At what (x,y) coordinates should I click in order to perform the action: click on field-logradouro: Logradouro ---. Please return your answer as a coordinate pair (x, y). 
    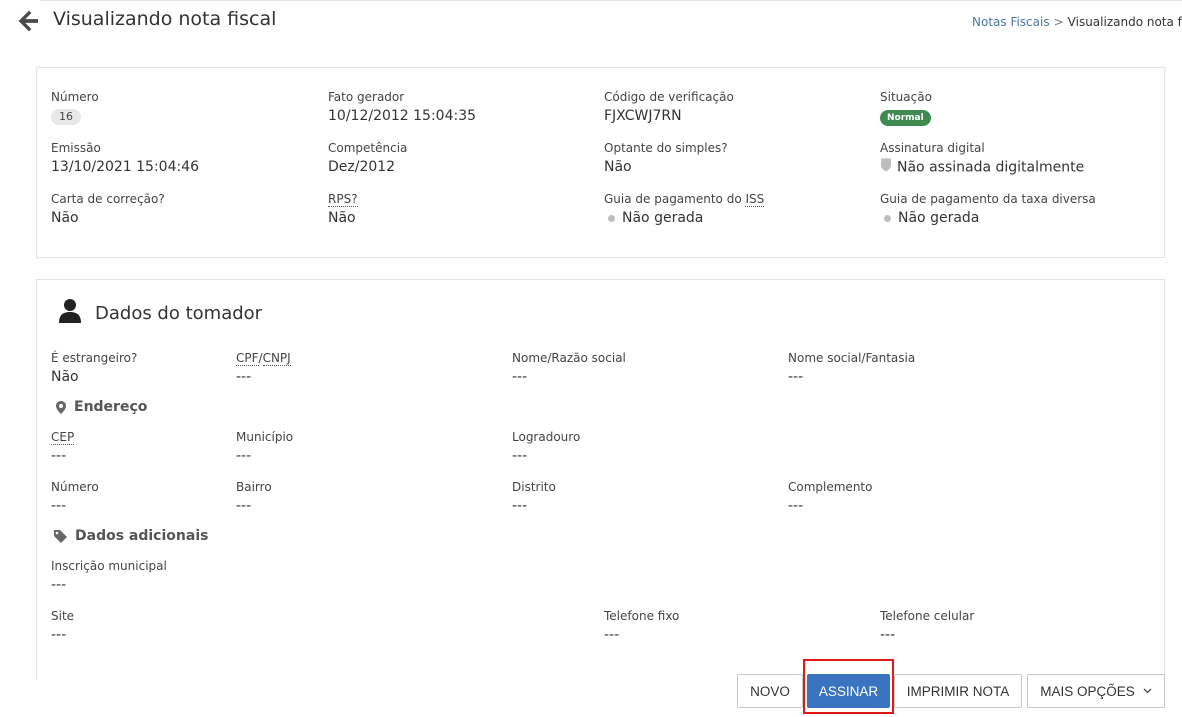
    Looking at the image, I should click on (546, 447).